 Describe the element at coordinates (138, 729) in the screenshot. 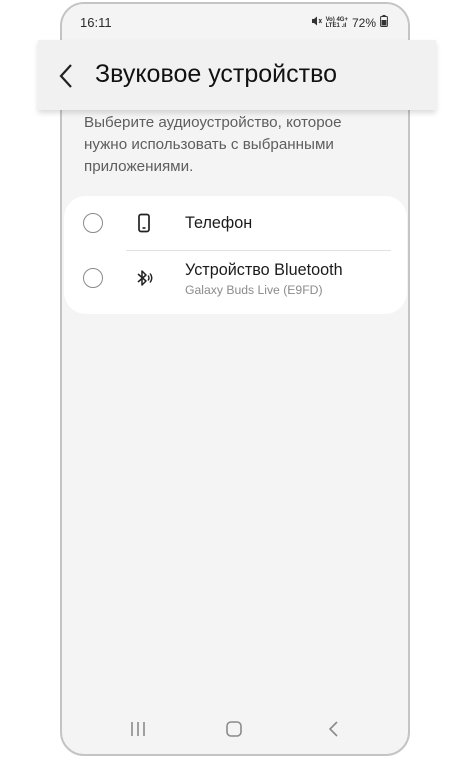

I see `recent-apps-icon` at that location.